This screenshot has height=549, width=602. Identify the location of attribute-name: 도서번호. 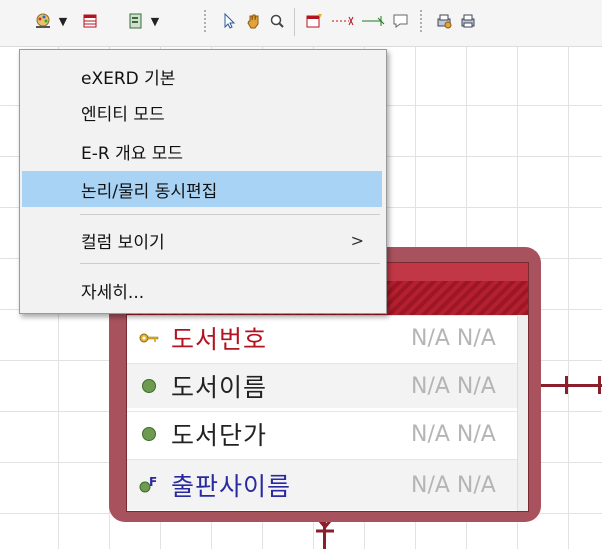
(219, 339).